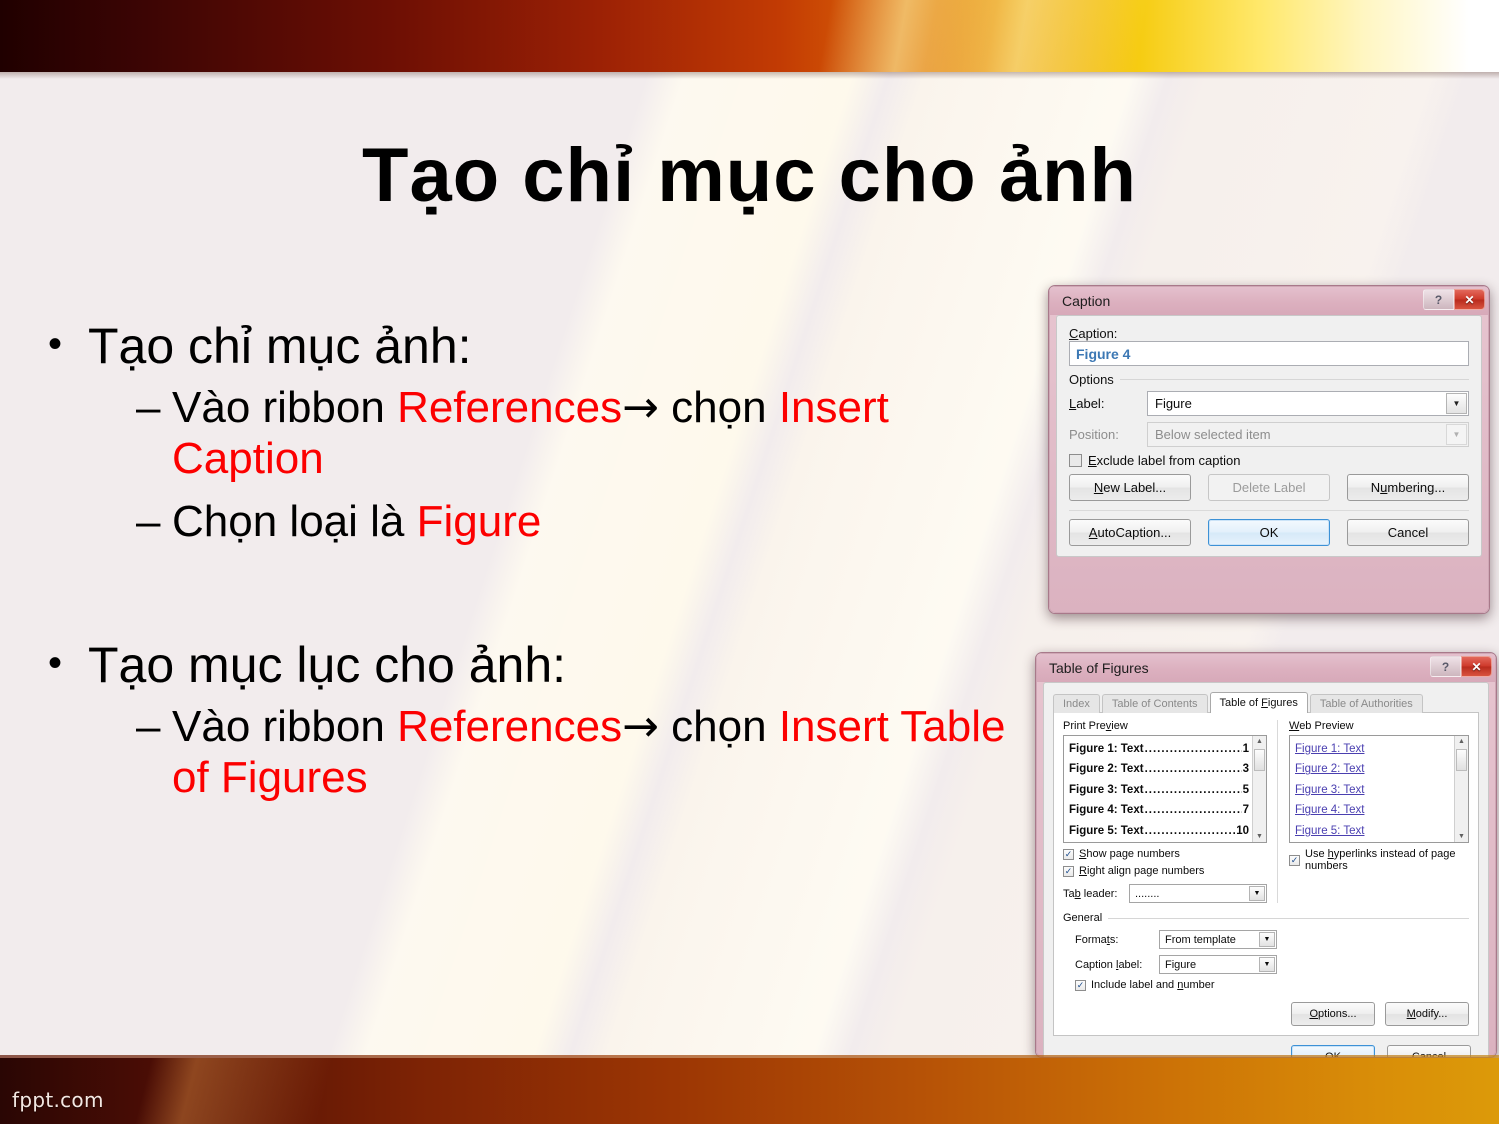 The width and height of the screenshot is (1499, 1124). I want to click on formats-row: Formats: From template ▼, so click(1266, 939).